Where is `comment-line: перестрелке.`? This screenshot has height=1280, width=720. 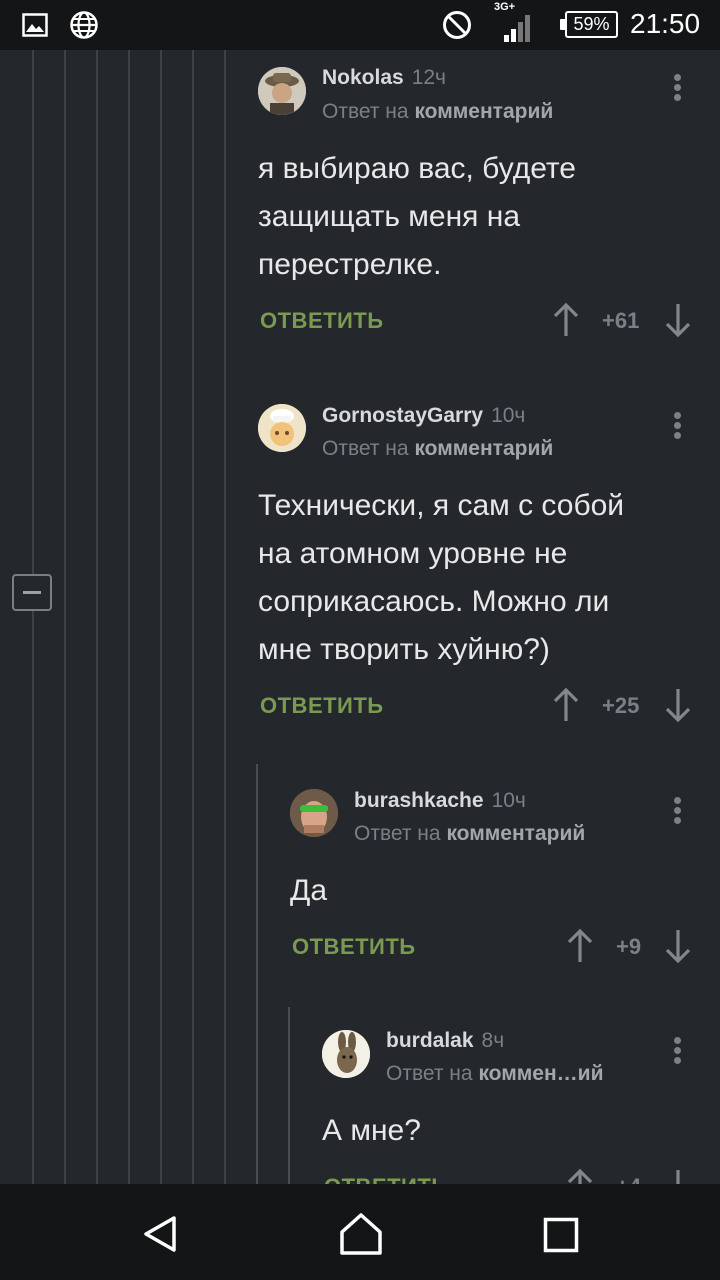 comment-line: перестрелке. is located at coordinates (350, 264).